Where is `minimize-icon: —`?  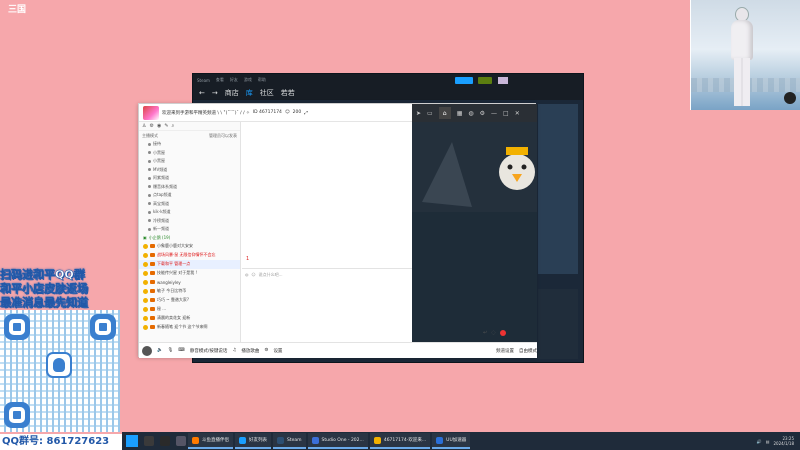 minimize-icon: — is located at coordinates (494, 113).